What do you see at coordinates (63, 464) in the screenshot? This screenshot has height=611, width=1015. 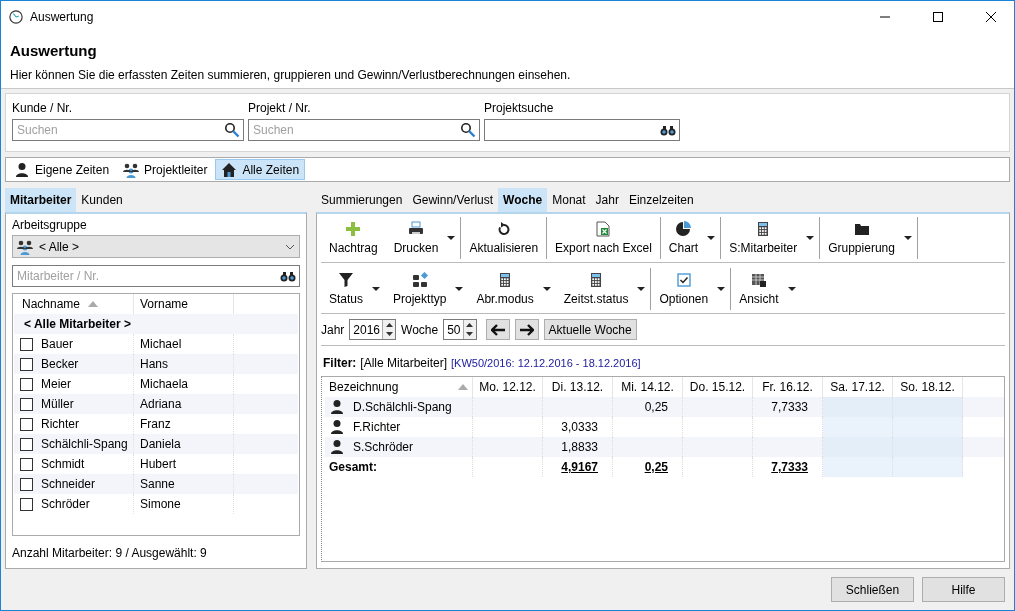 I see `table-cell: Schmidt` at bounding box center [63, 464].